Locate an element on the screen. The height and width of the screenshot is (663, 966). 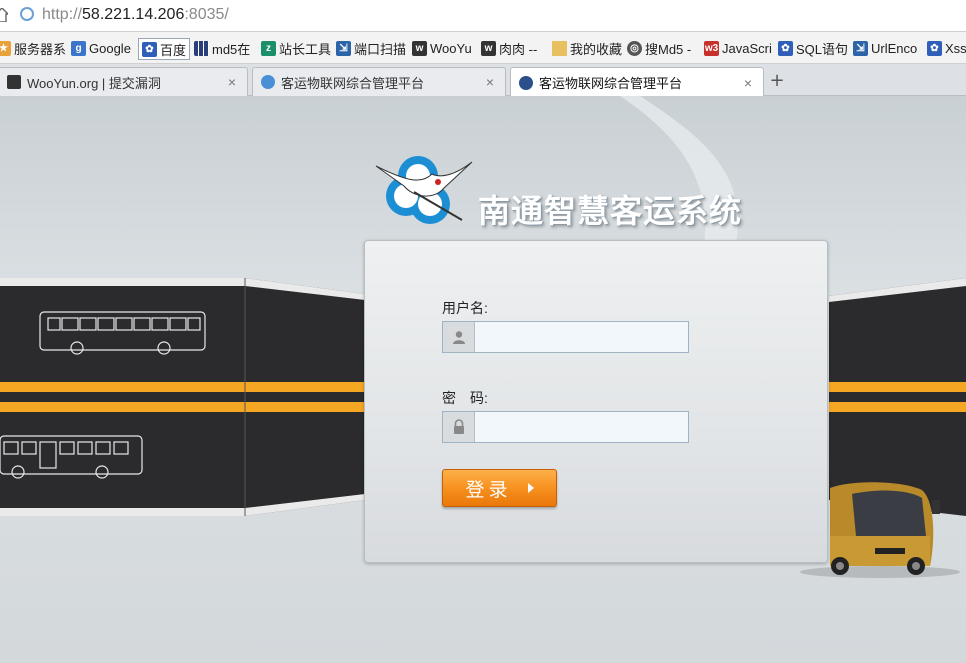
bookmark-label: Xss is located at coordinates (955, 48).